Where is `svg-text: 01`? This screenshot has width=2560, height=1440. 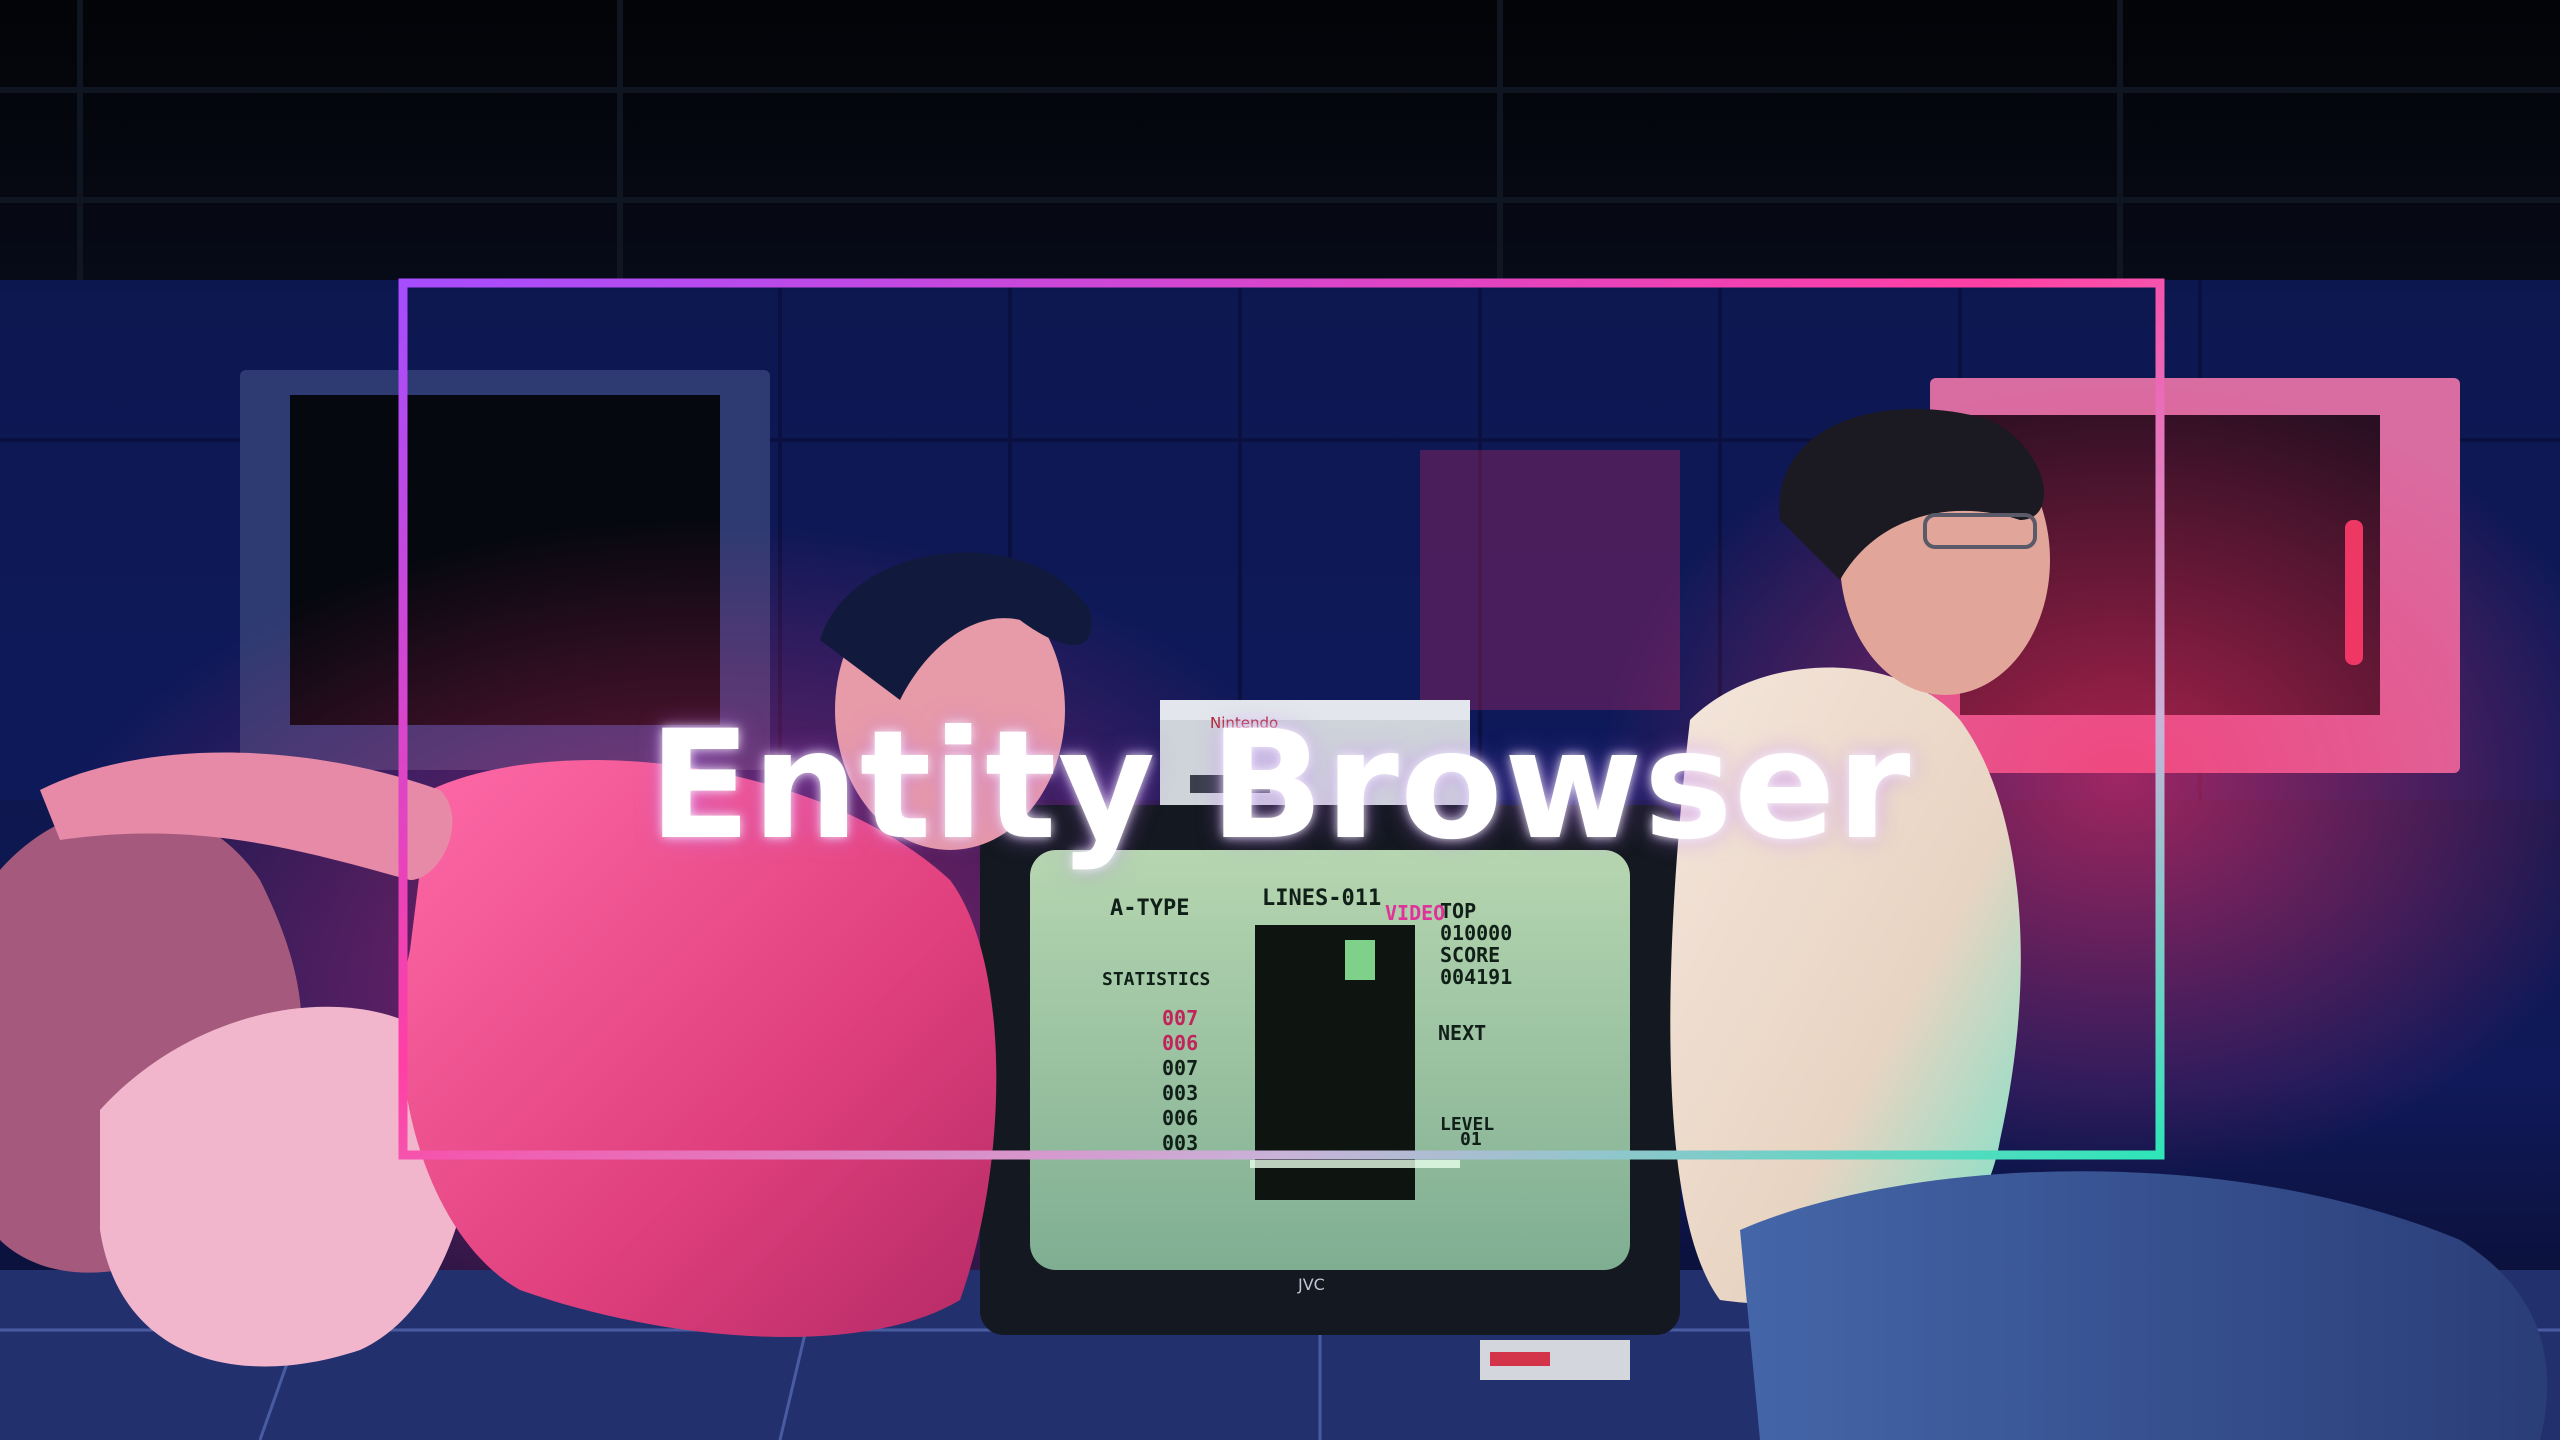 svg-text: 01 is located at coordinates (1471, 1139).